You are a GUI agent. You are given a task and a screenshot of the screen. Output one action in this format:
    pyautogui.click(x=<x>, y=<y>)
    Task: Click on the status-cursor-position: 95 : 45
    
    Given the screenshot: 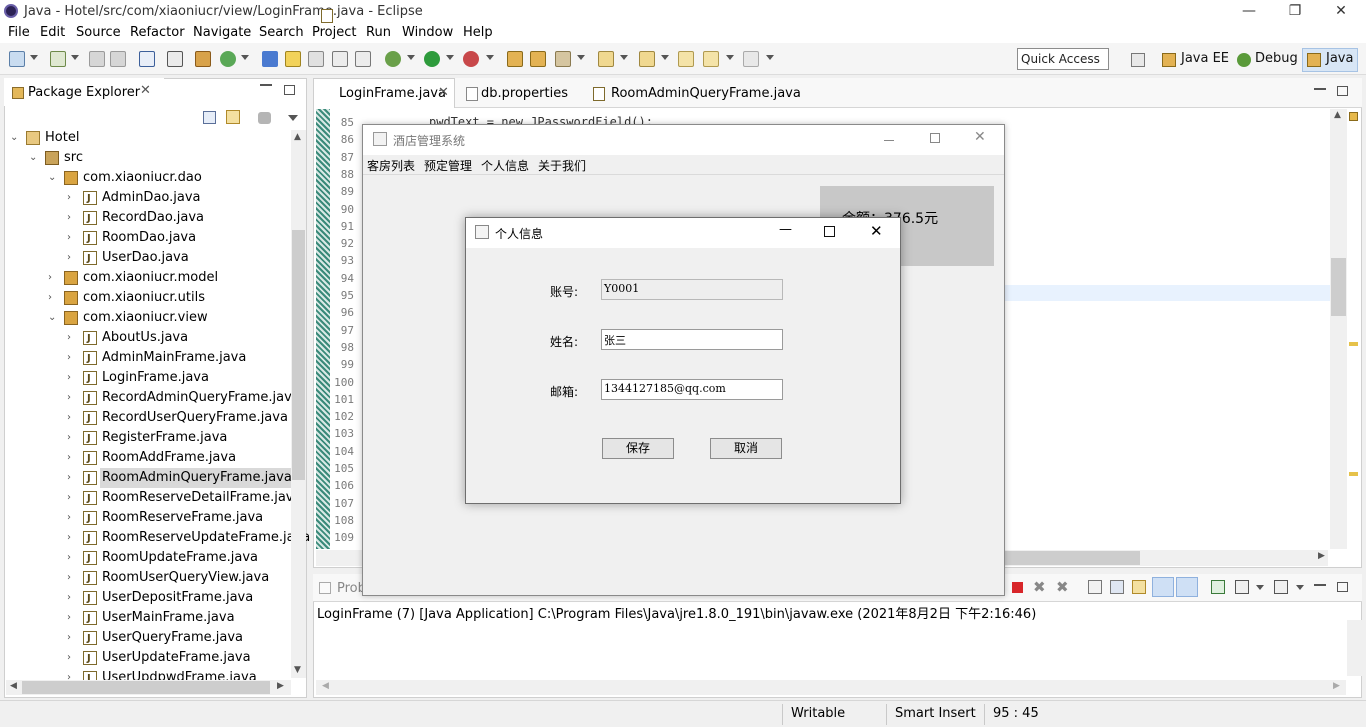 What is the action you would take?
    pyautogui.click(x=1016, y=713)
    